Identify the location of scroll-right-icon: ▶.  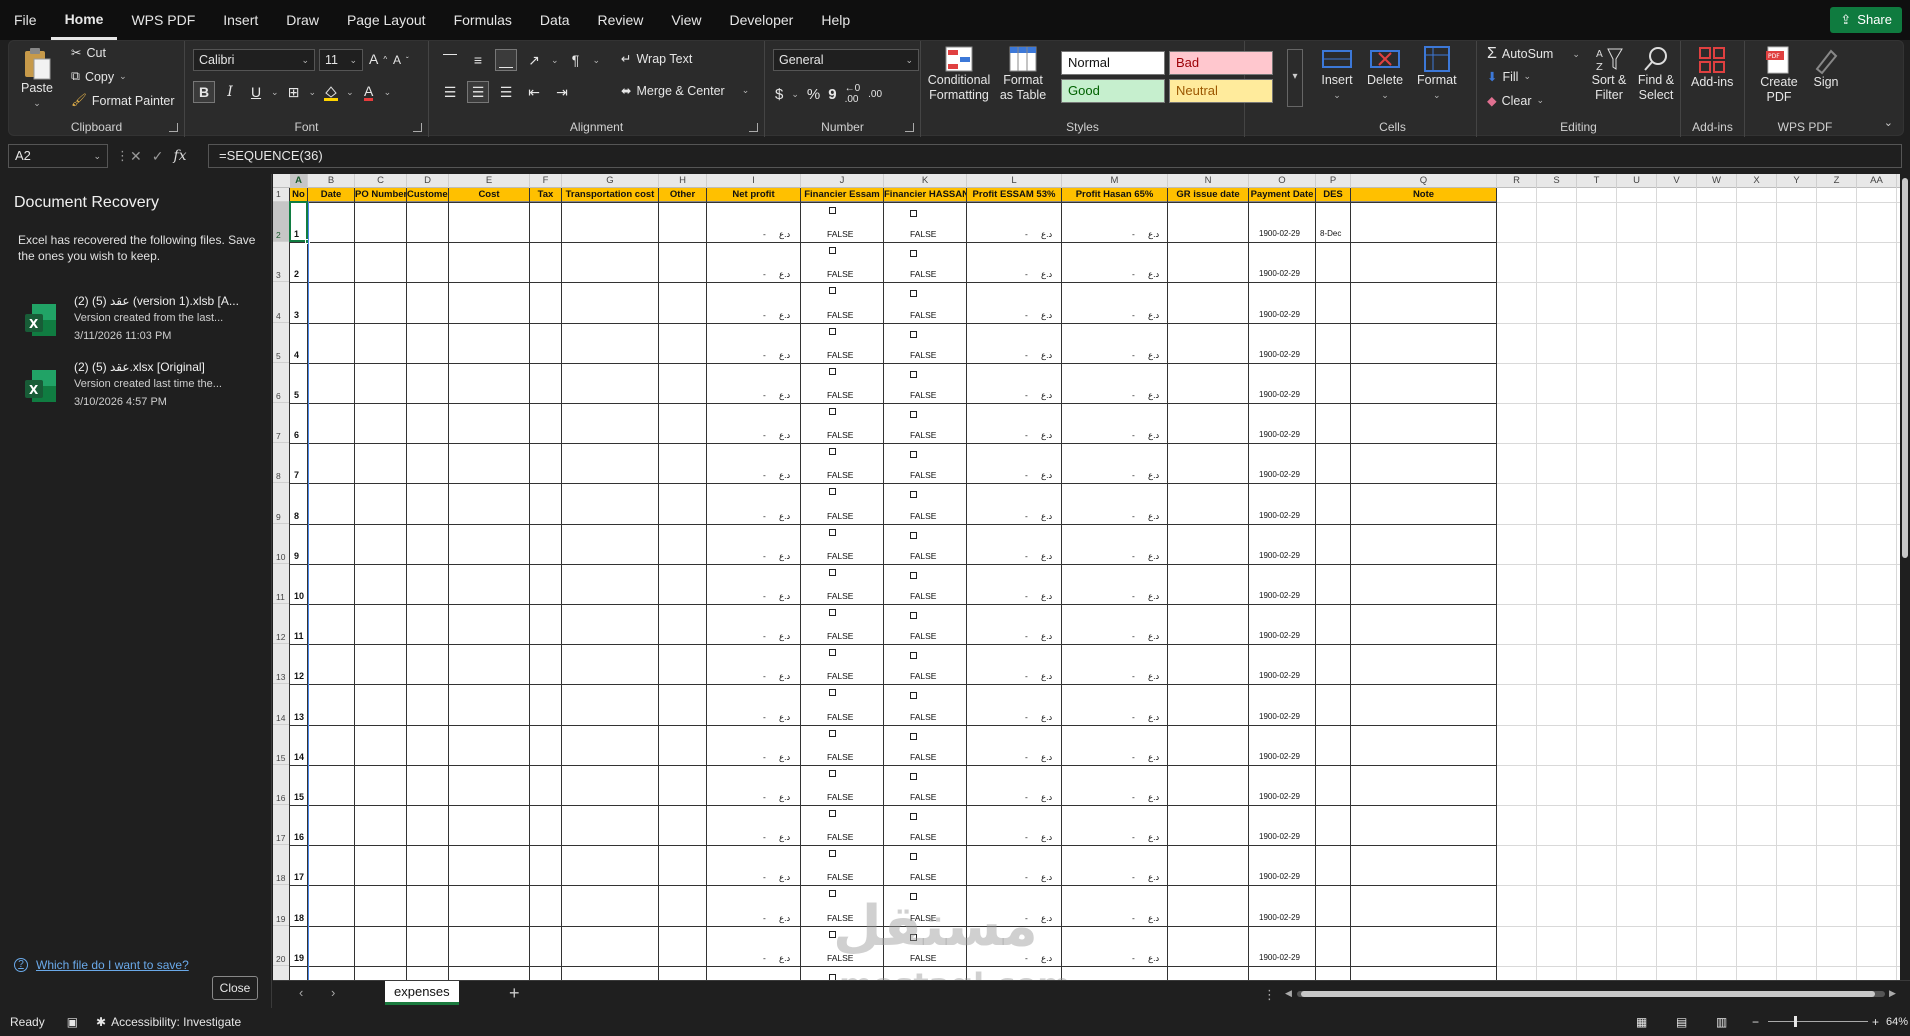
(1892, 993).